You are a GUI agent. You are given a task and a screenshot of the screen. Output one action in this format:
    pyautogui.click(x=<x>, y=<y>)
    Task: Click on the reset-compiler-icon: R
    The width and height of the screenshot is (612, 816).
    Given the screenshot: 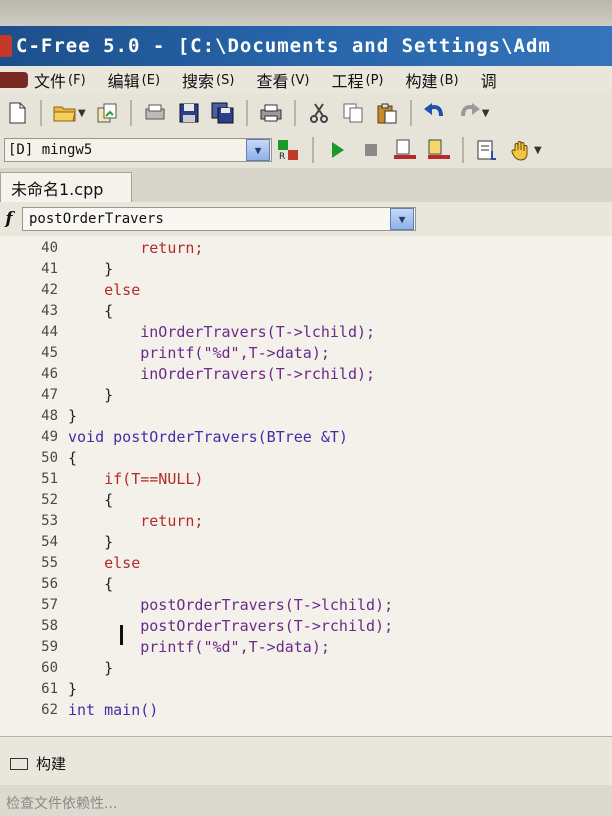 What is the action you would take?
    pyautogui.click(x=289, y=150)
    